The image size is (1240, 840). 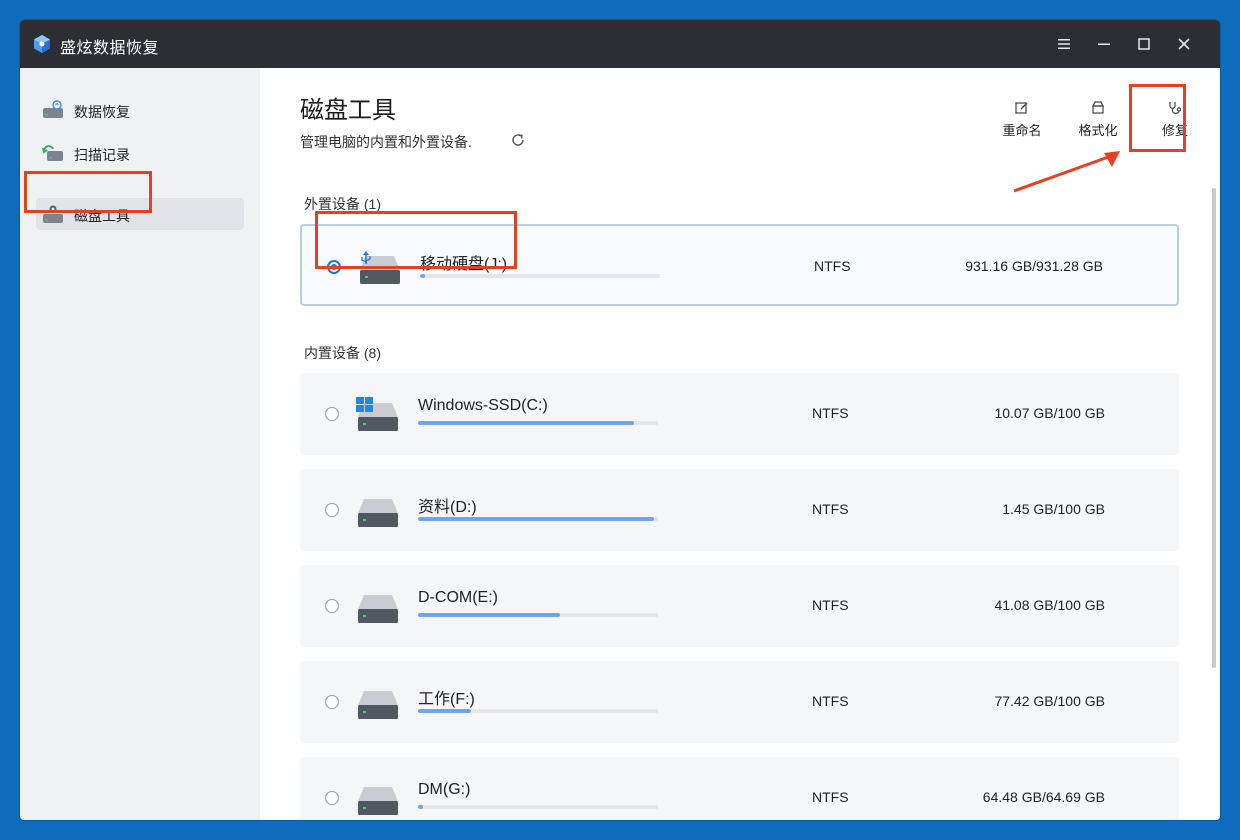 What do you see at coordinates (447, 507) in the screenshot?
I see `disk-name: 资料(D:)` at bounding box center [447, 507].